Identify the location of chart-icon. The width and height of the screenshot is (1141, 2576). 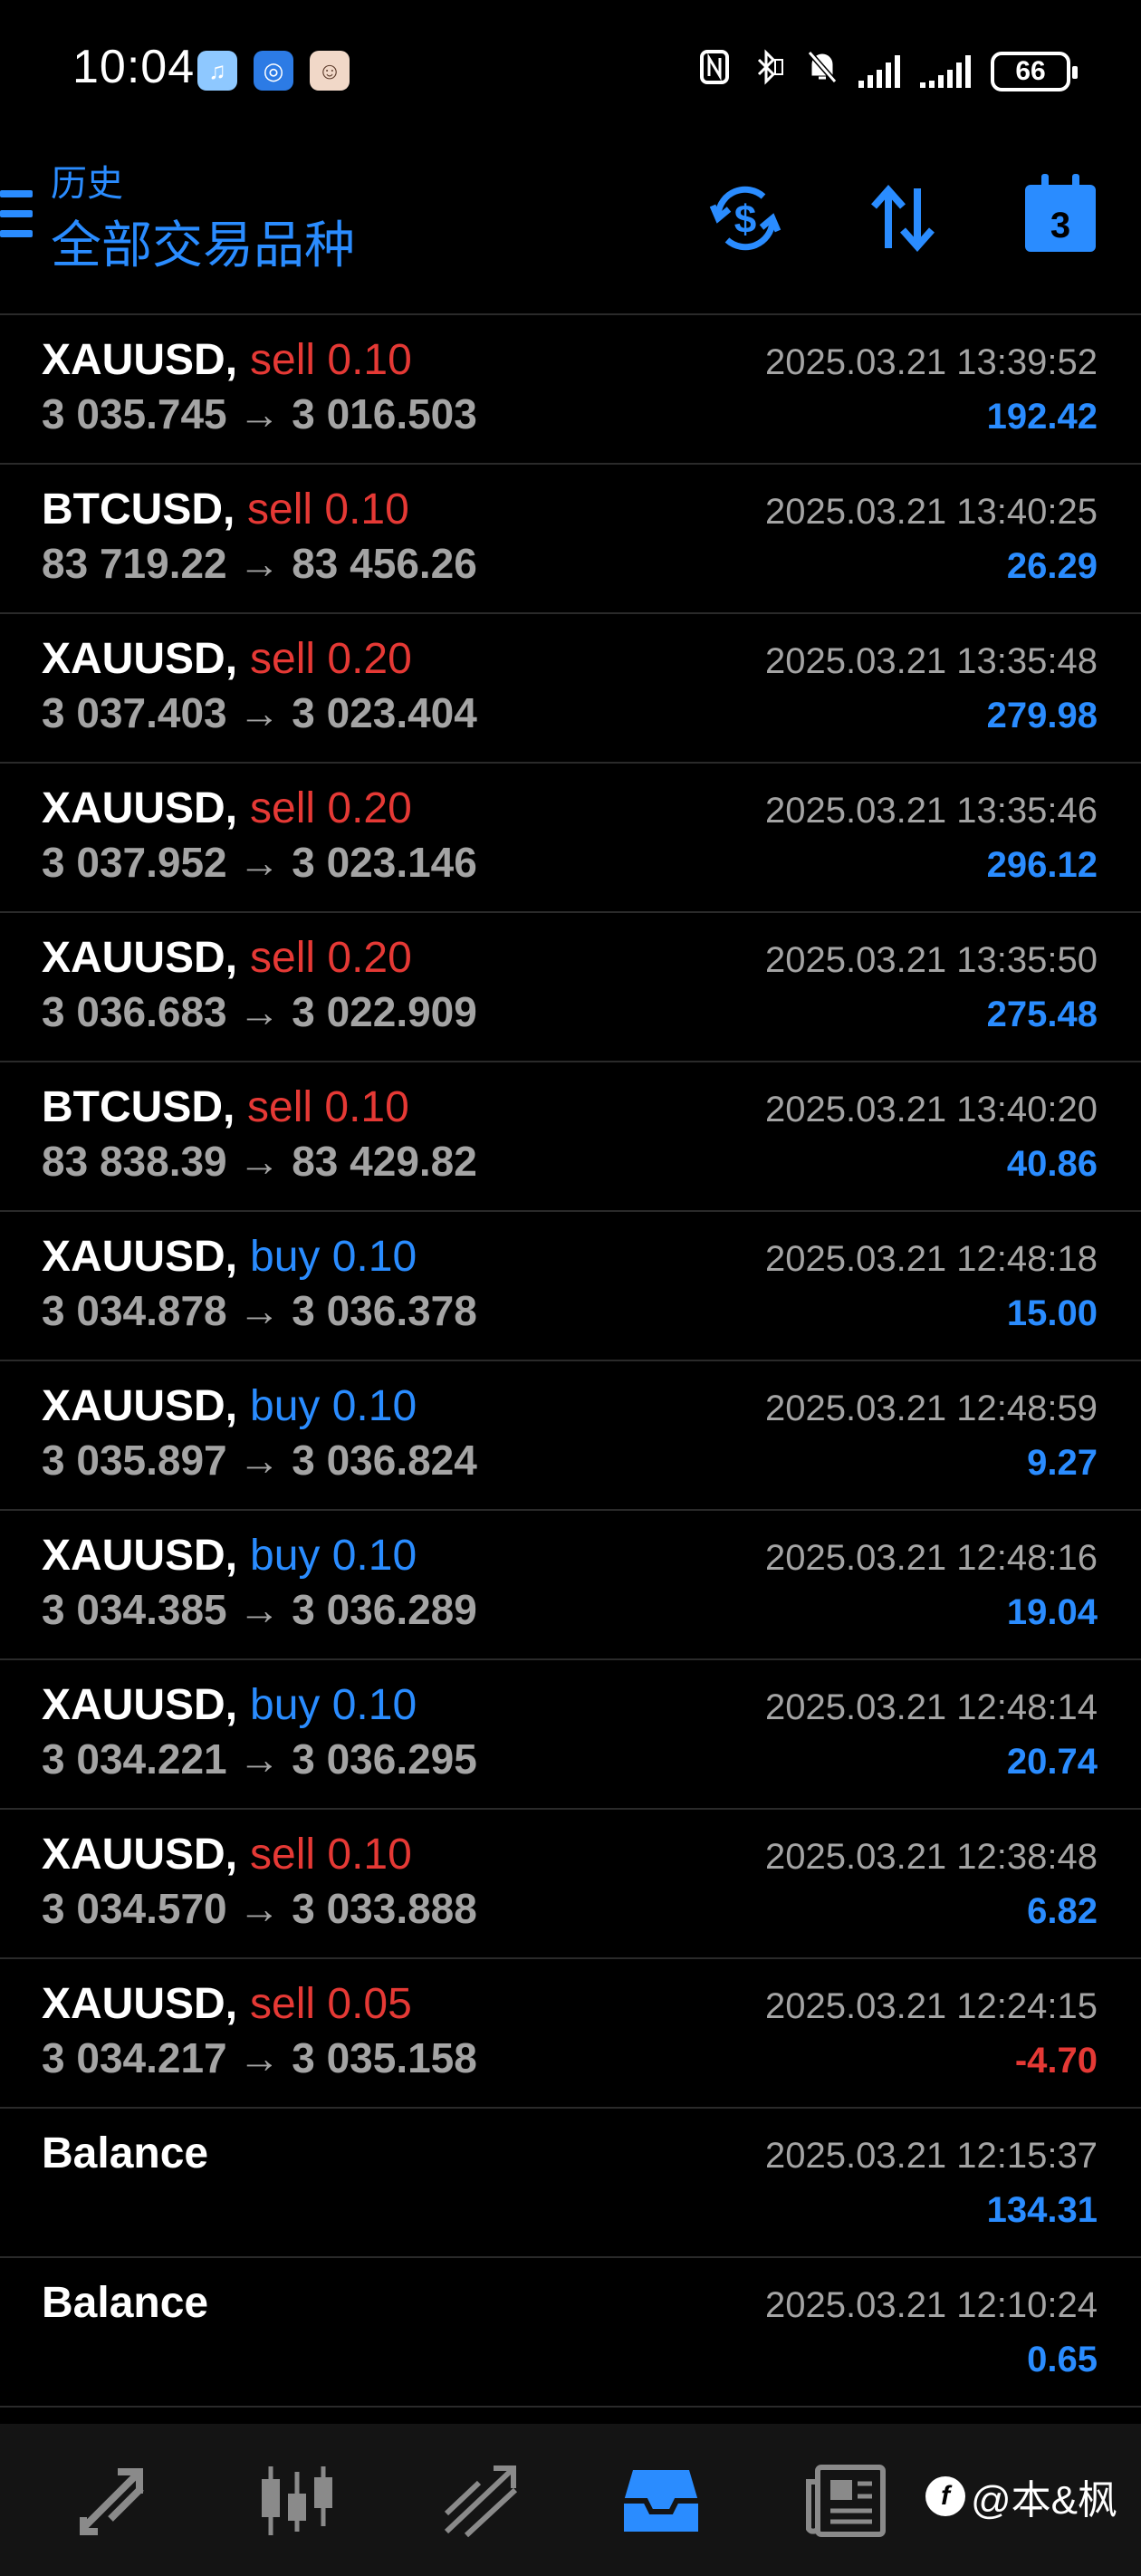
(297, 2500).